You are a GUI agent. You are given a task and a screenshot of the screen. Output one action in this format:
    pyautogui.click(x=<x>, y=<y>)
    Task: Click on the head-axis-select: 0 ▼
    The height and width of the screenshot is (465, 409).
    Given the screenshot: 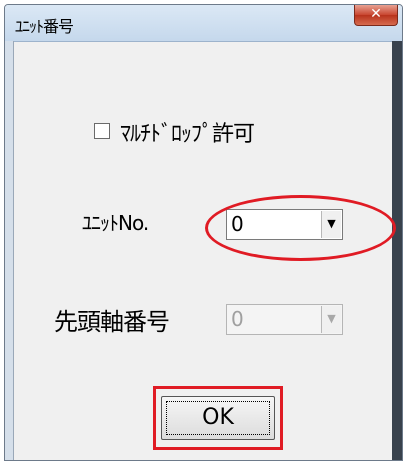 What is the action you would take?
    pyautogui.click(x=284, y=319)
    